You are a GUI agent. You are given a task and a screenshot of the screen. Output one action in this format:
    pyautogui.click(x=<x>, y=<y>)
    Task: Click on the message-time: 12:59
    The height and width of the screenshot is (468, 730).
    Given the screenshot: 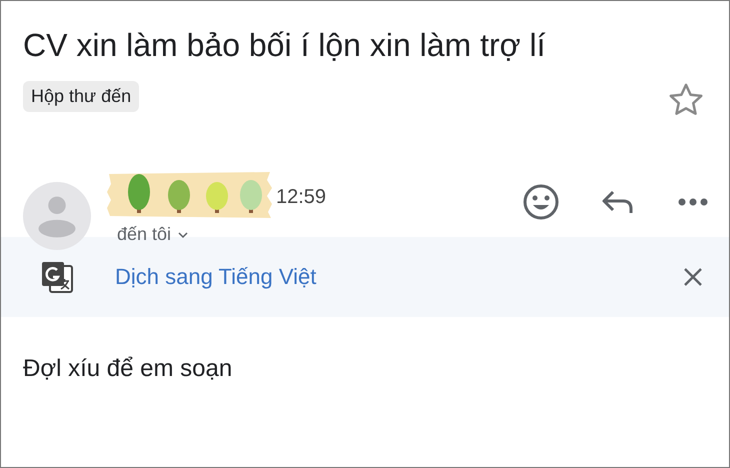 What is the action you would take?
    pyautogui.click(x=301, y=197)
    